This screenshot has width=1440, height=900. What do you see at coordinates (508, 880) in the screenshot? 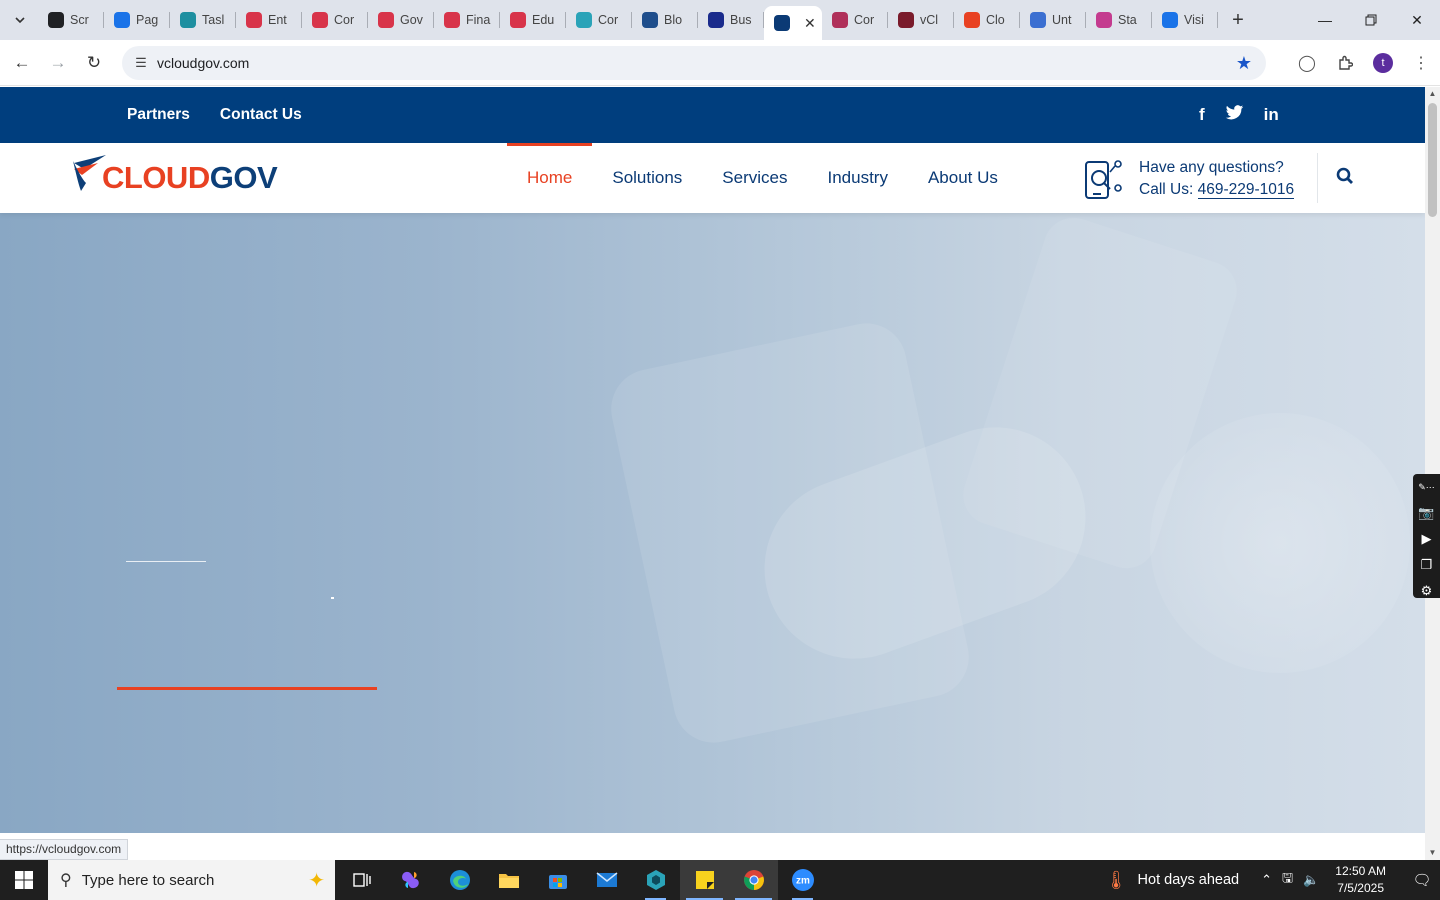
I see `file-explorer-icon` at bounding box center [508, 880].